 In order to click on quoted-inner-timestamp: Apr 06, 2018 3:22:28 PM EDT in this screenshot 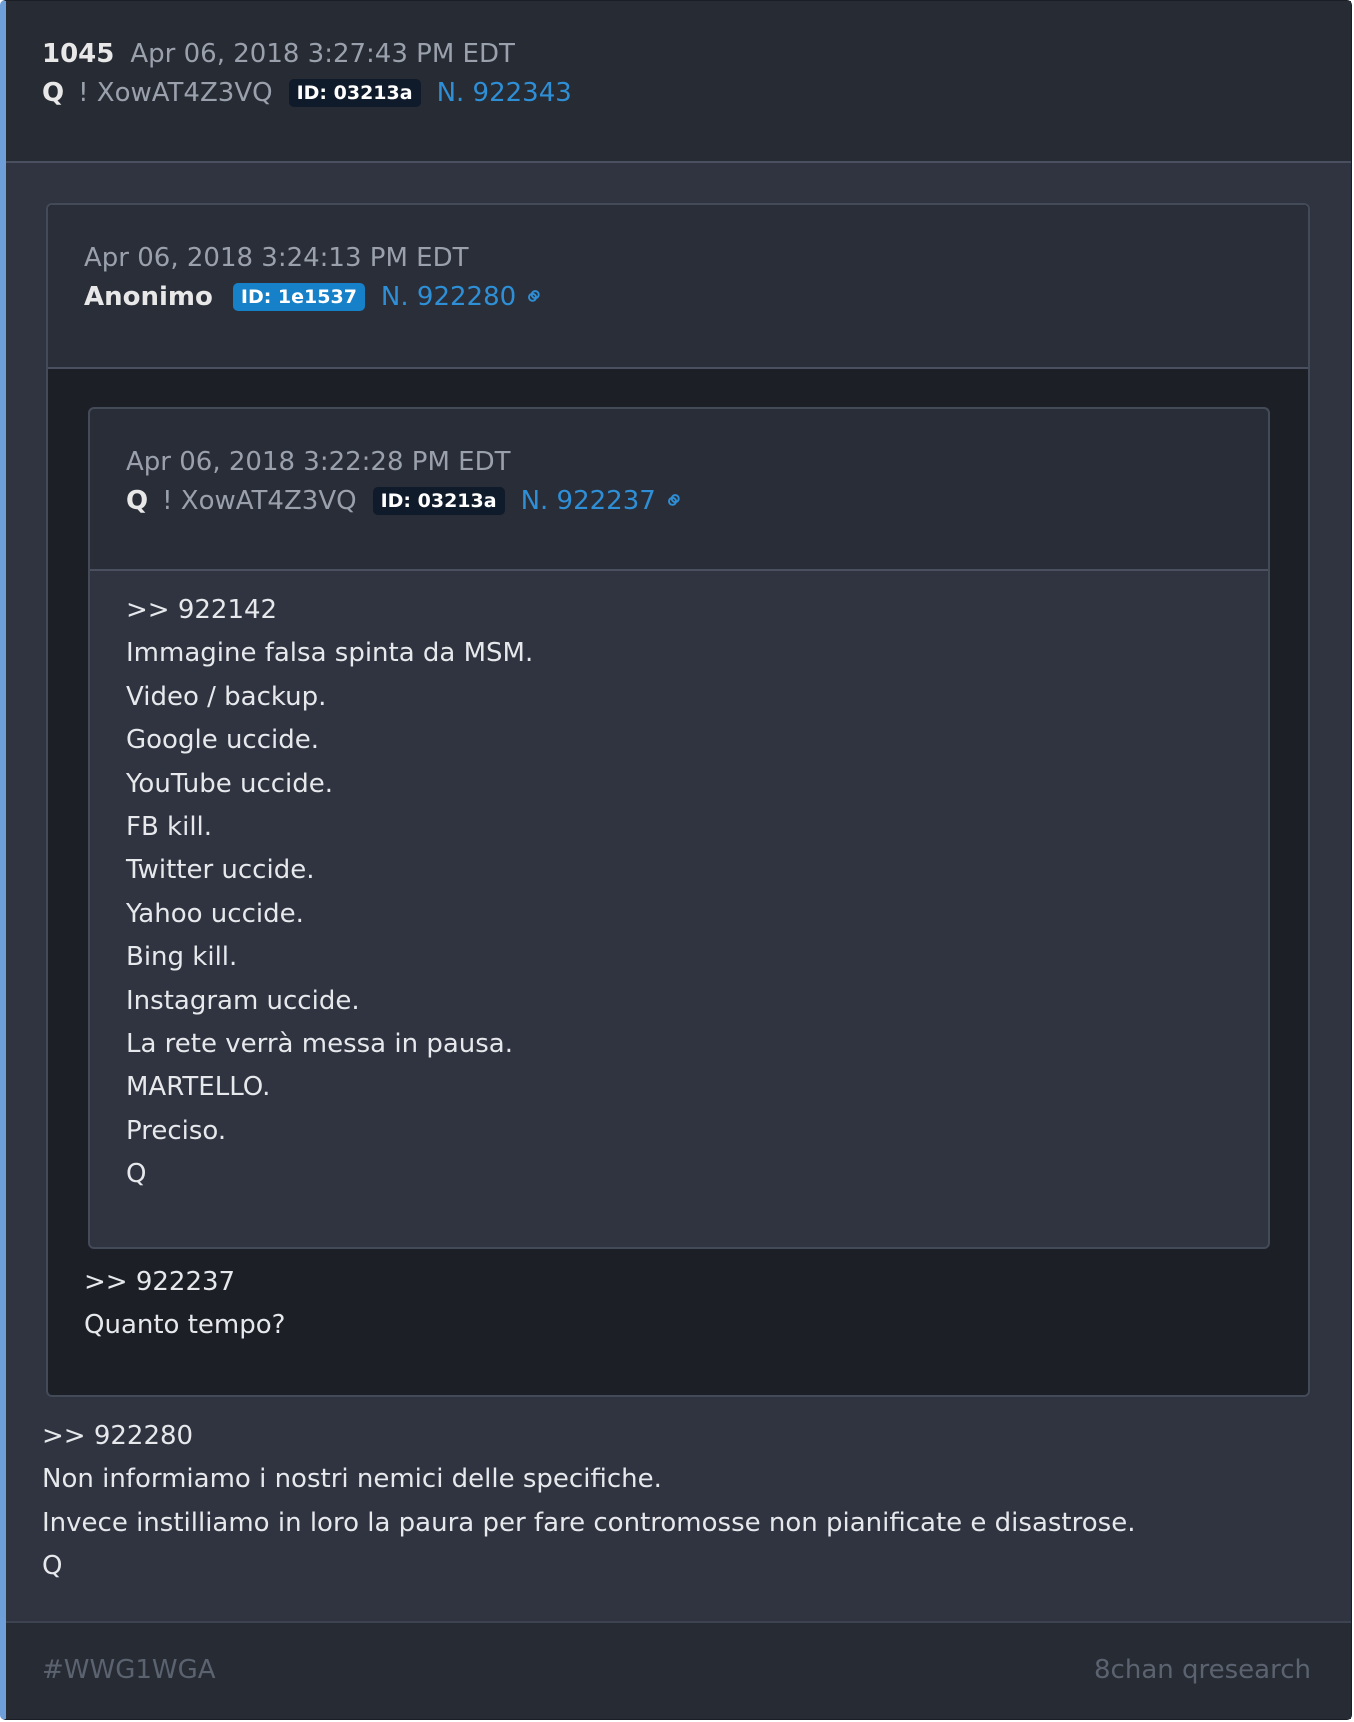, I will do `click(318, 462)`.